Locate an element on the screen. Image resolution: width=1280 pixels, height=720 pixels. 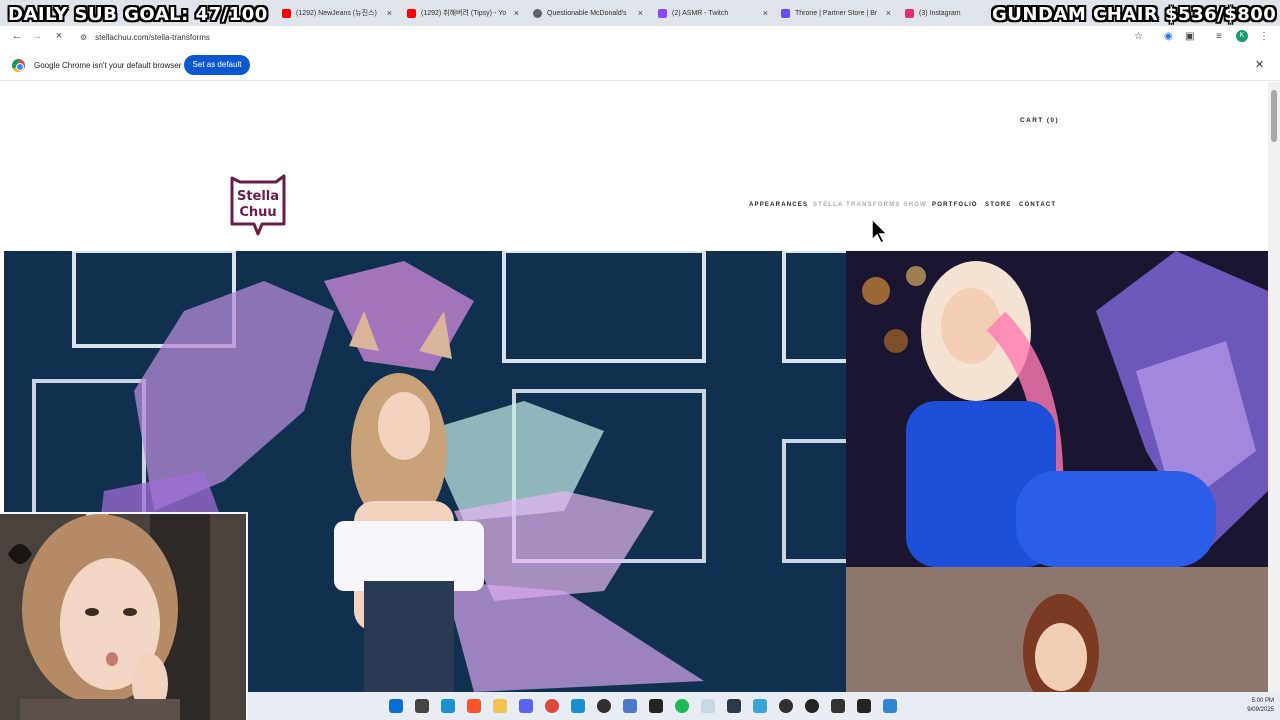
tab-twitch: (2) ASMR - Twitch × is located at coordinates (713, 13).